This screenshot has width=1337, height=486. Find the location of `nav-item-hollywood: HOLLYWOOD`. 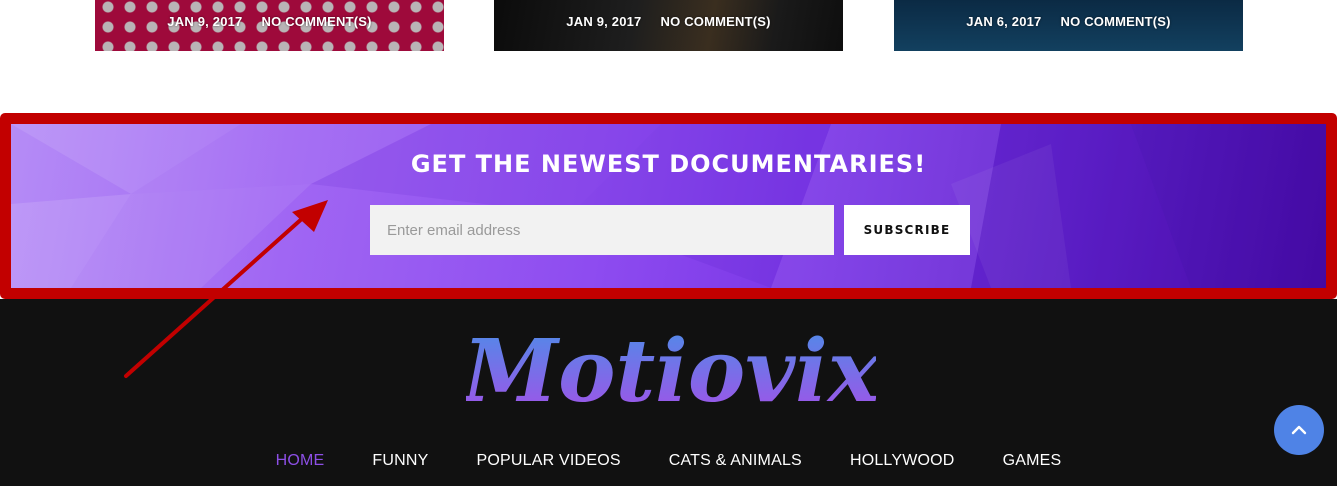

nav-item-hollywood: HOLLYWOOD is located at coordinates (902, 461).